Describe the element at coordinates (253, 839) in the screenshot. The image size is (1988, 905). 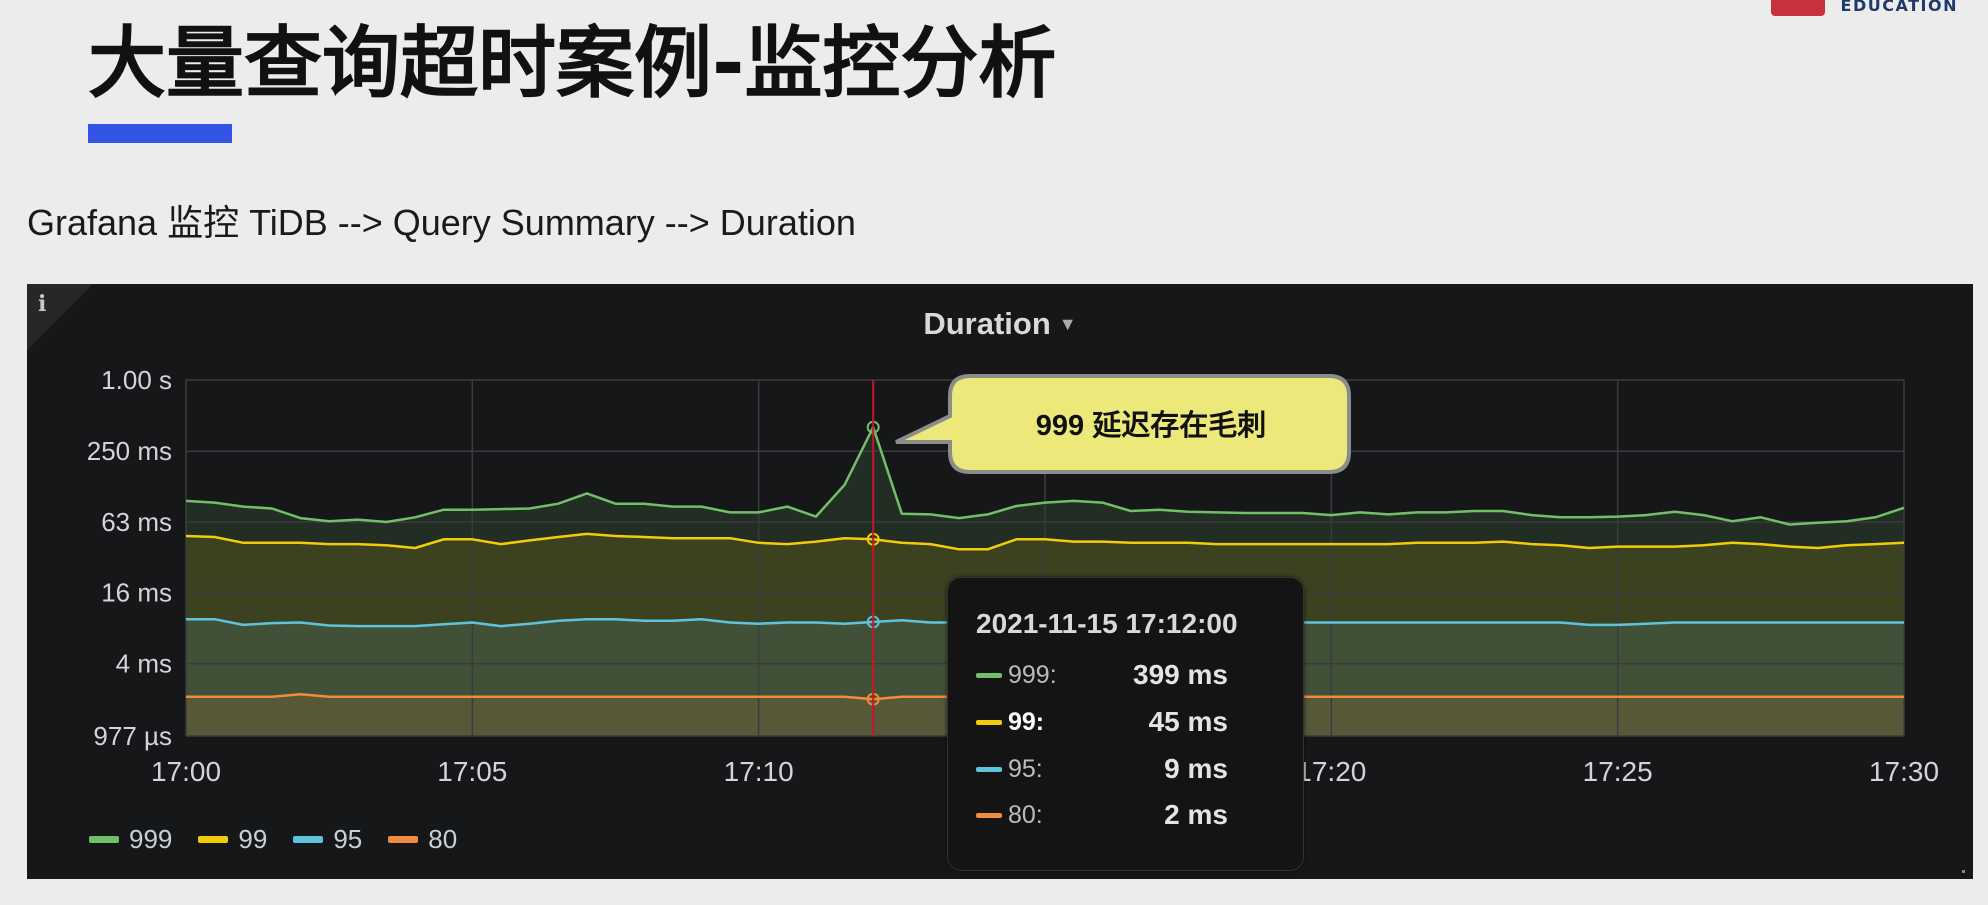
I see `legend-label: 99` at that location.